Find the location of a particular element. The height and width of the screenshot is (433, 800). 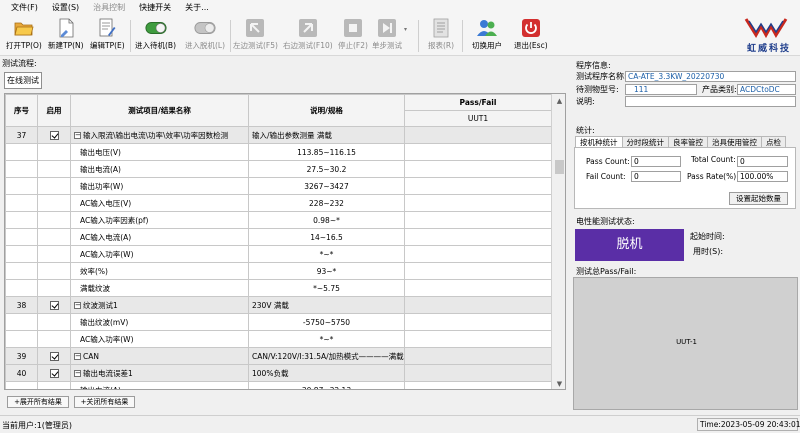

table-group-row: 39 − CAN CAN/V:120V/I:31.5A/加热模式————满载 is located at coordinates (278, 356).